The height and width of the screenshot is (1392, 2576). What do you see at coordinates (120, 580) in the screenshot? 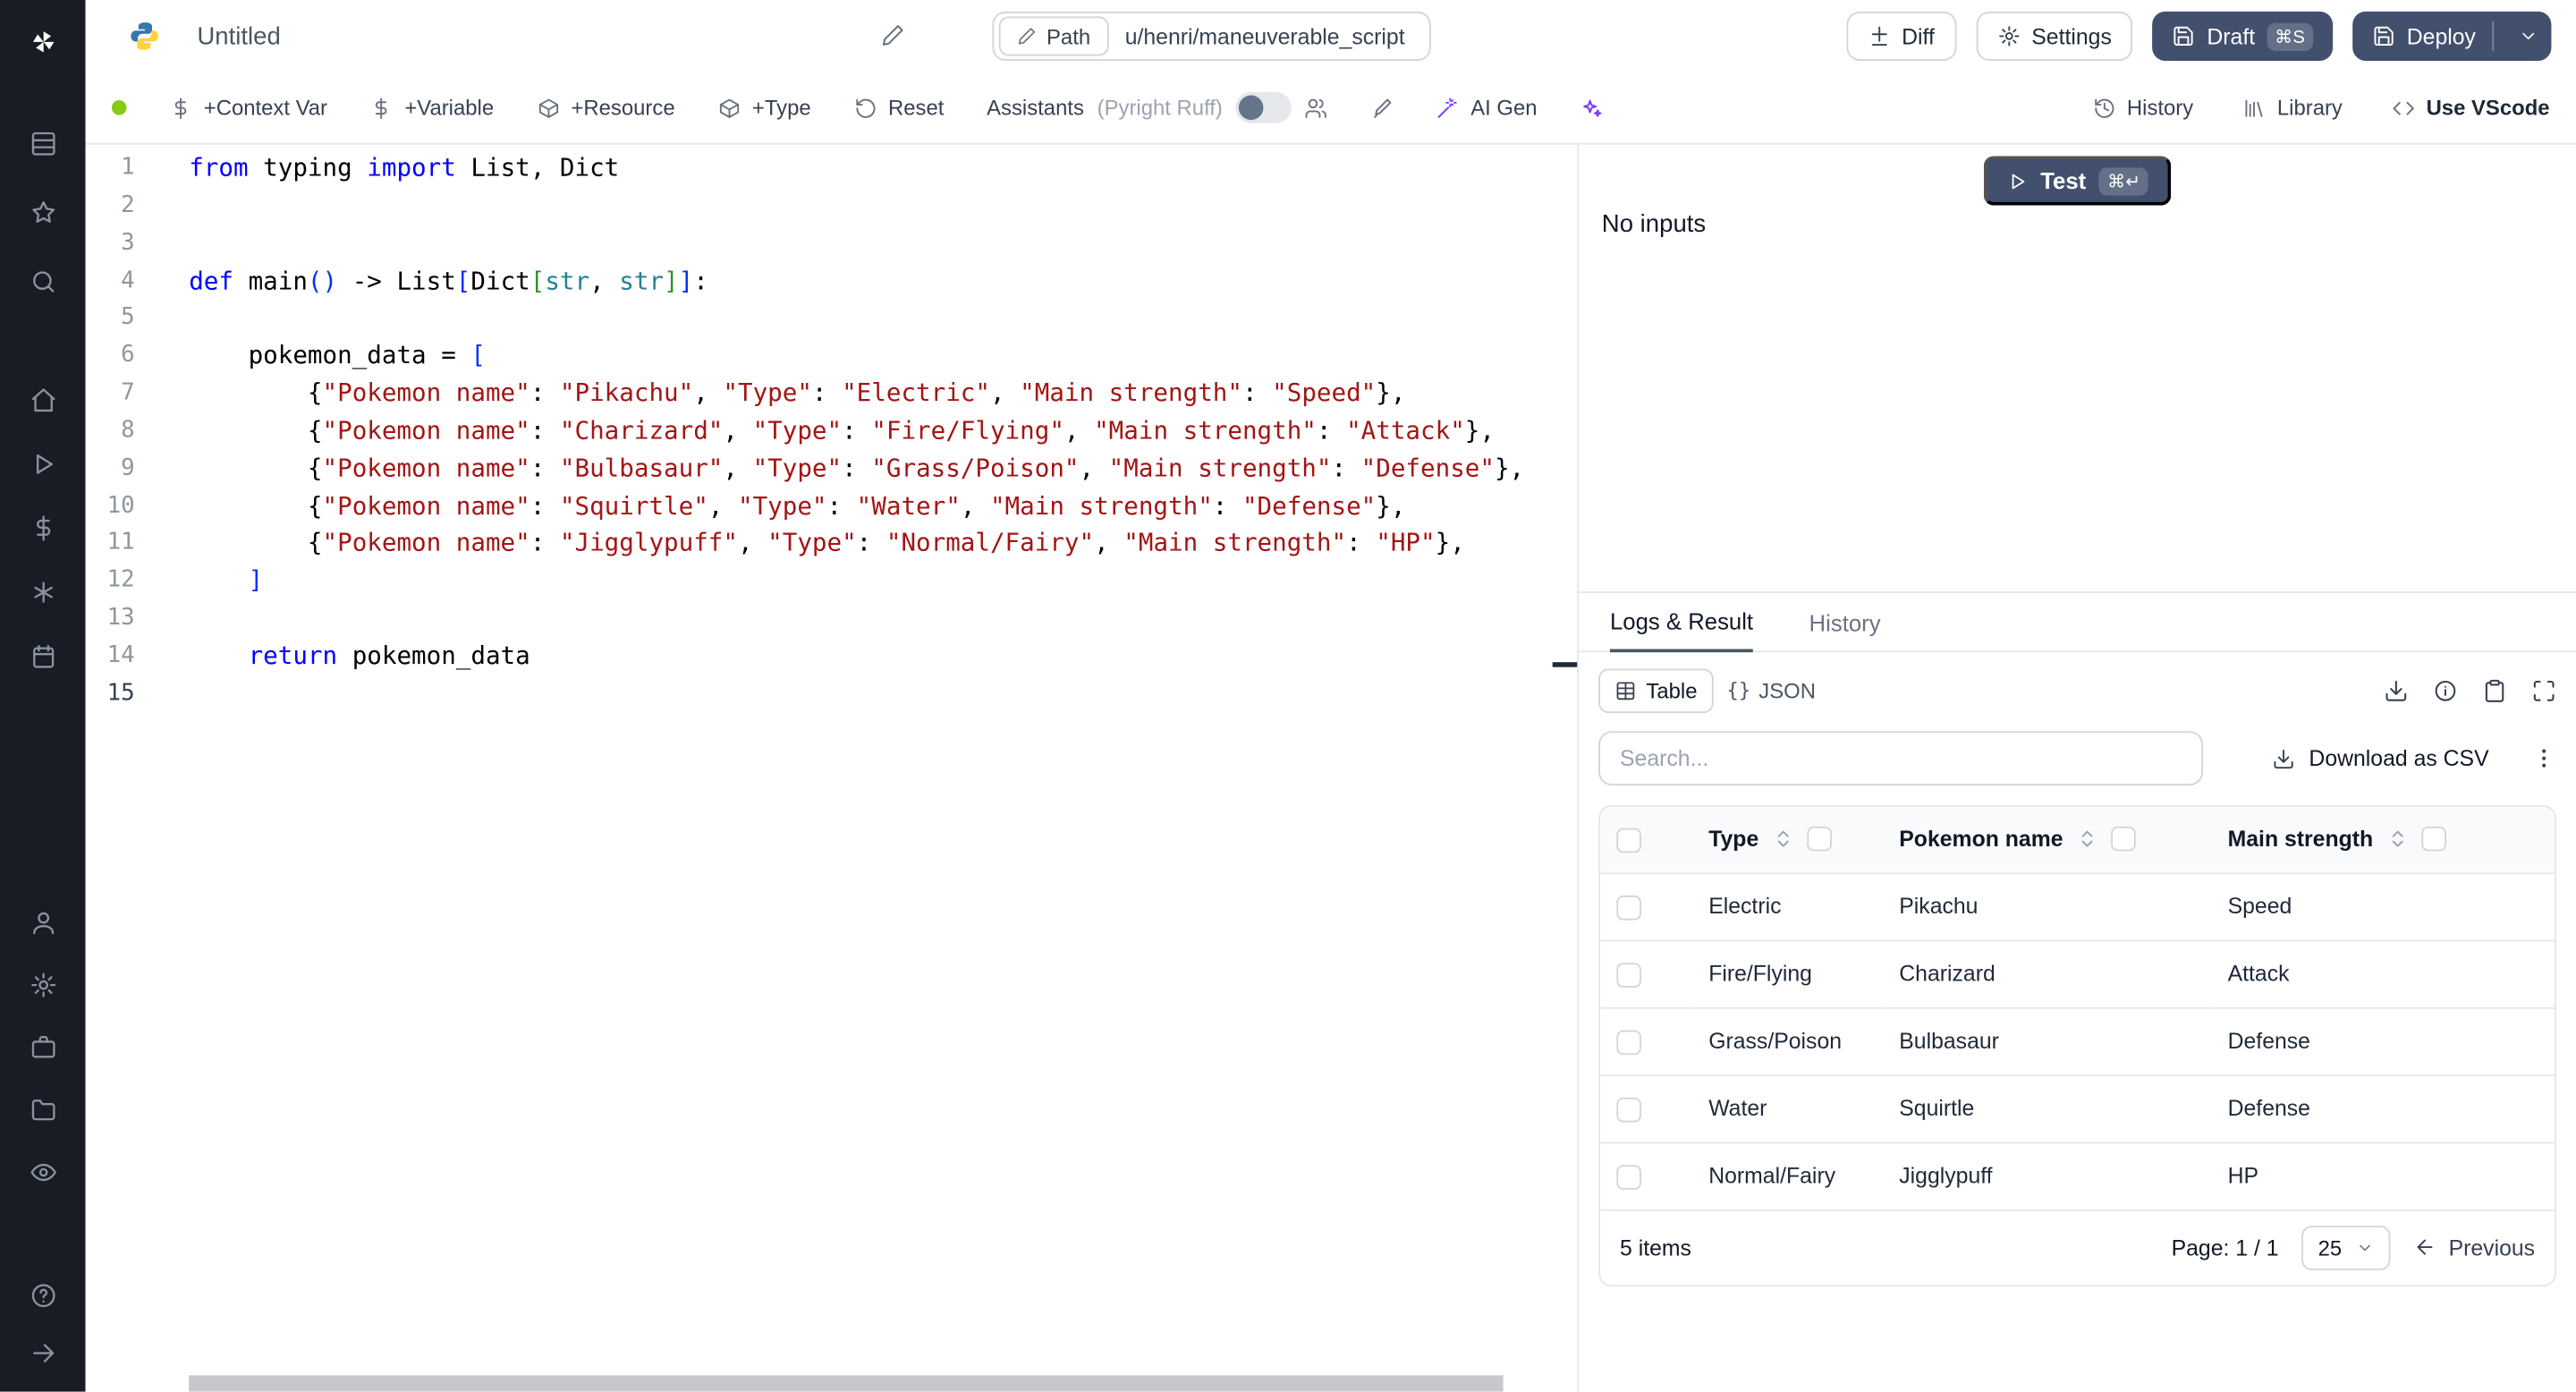
I see `line-number: 12` at bounding box center [120, 580].